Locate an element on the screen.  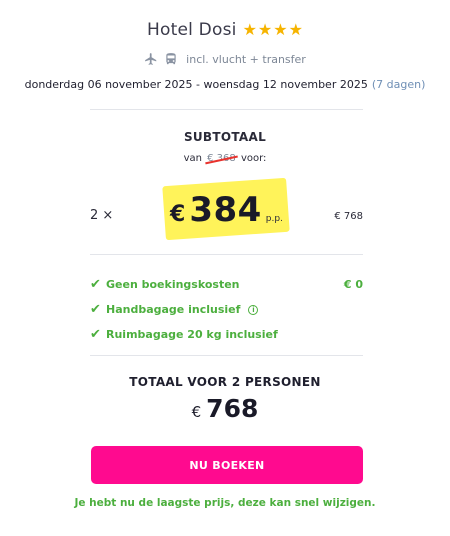
feature-label: Geen boekingskosten is located at coordinates (173, 284).